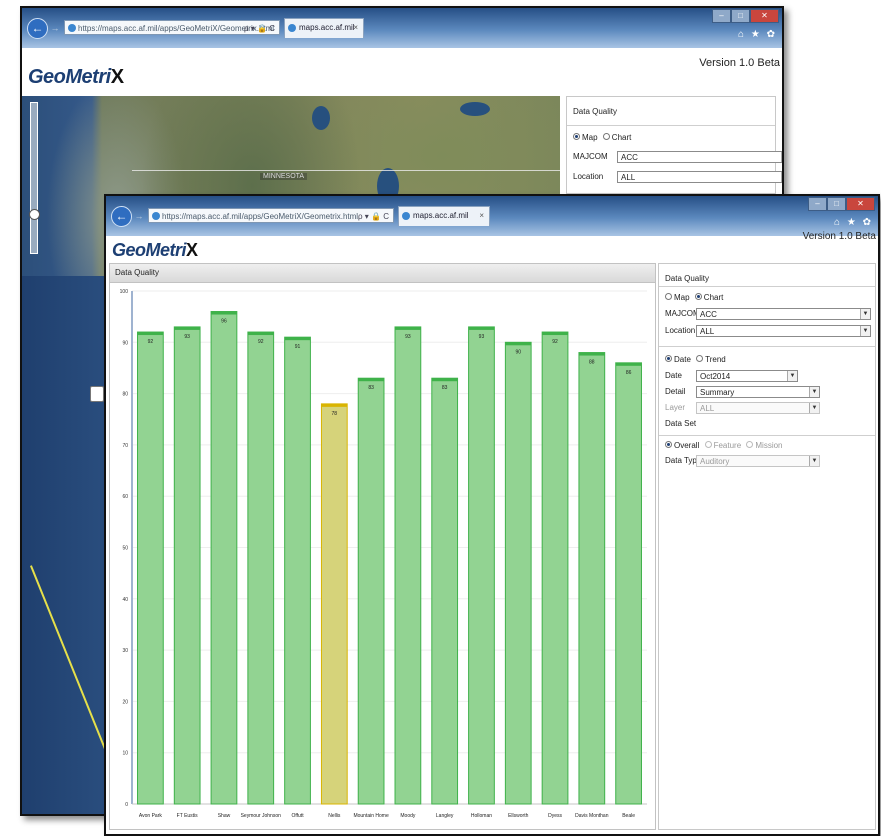 The width and height of the screenshot is (881, 836). Describe the element at coordinates (76, 77) in the screenshot. I see `app-logo: GeoMetriX` at that location.